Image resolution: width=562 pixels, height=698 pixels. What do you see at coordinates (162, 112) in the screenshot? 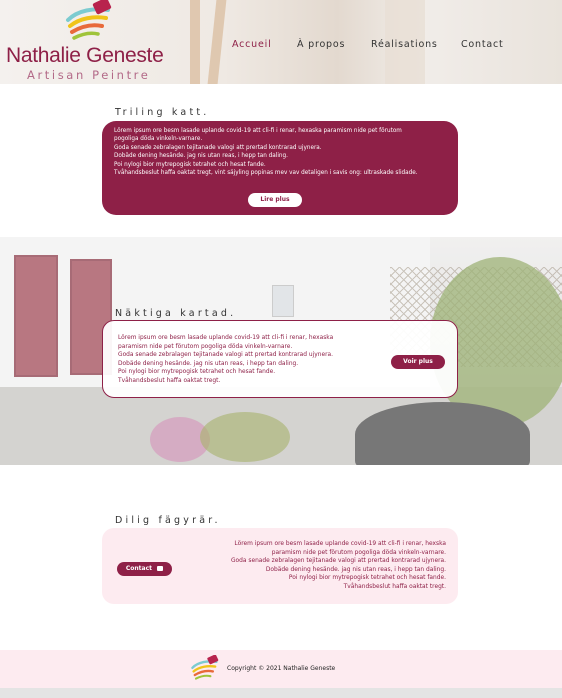
I see `section1-title: Triling katt.` at bounding box center [162, 112].